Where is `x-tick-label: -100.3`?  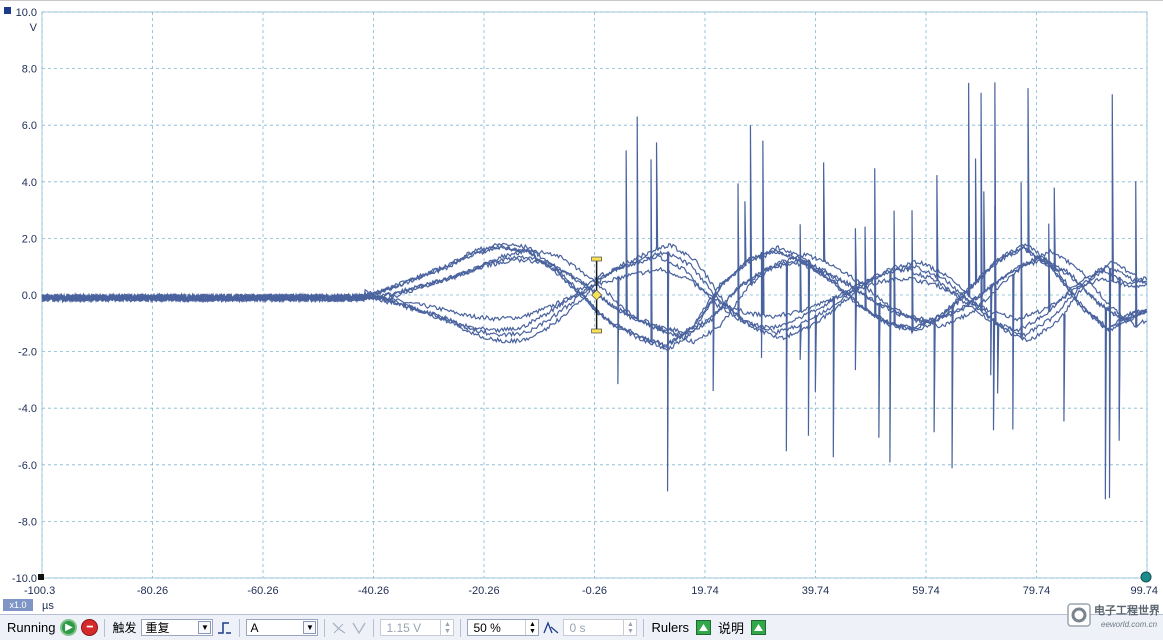
x-tick-label: -100.3 is located at coordinates (39, 591).